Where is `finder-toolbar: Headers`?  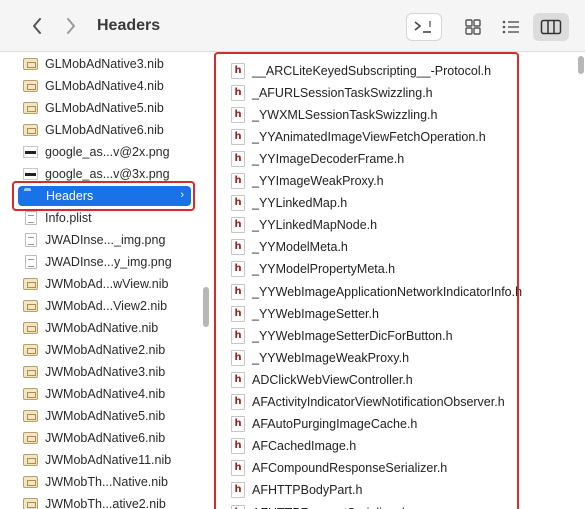 finder-toolbar: Headers is located at coordinates (292, 26).